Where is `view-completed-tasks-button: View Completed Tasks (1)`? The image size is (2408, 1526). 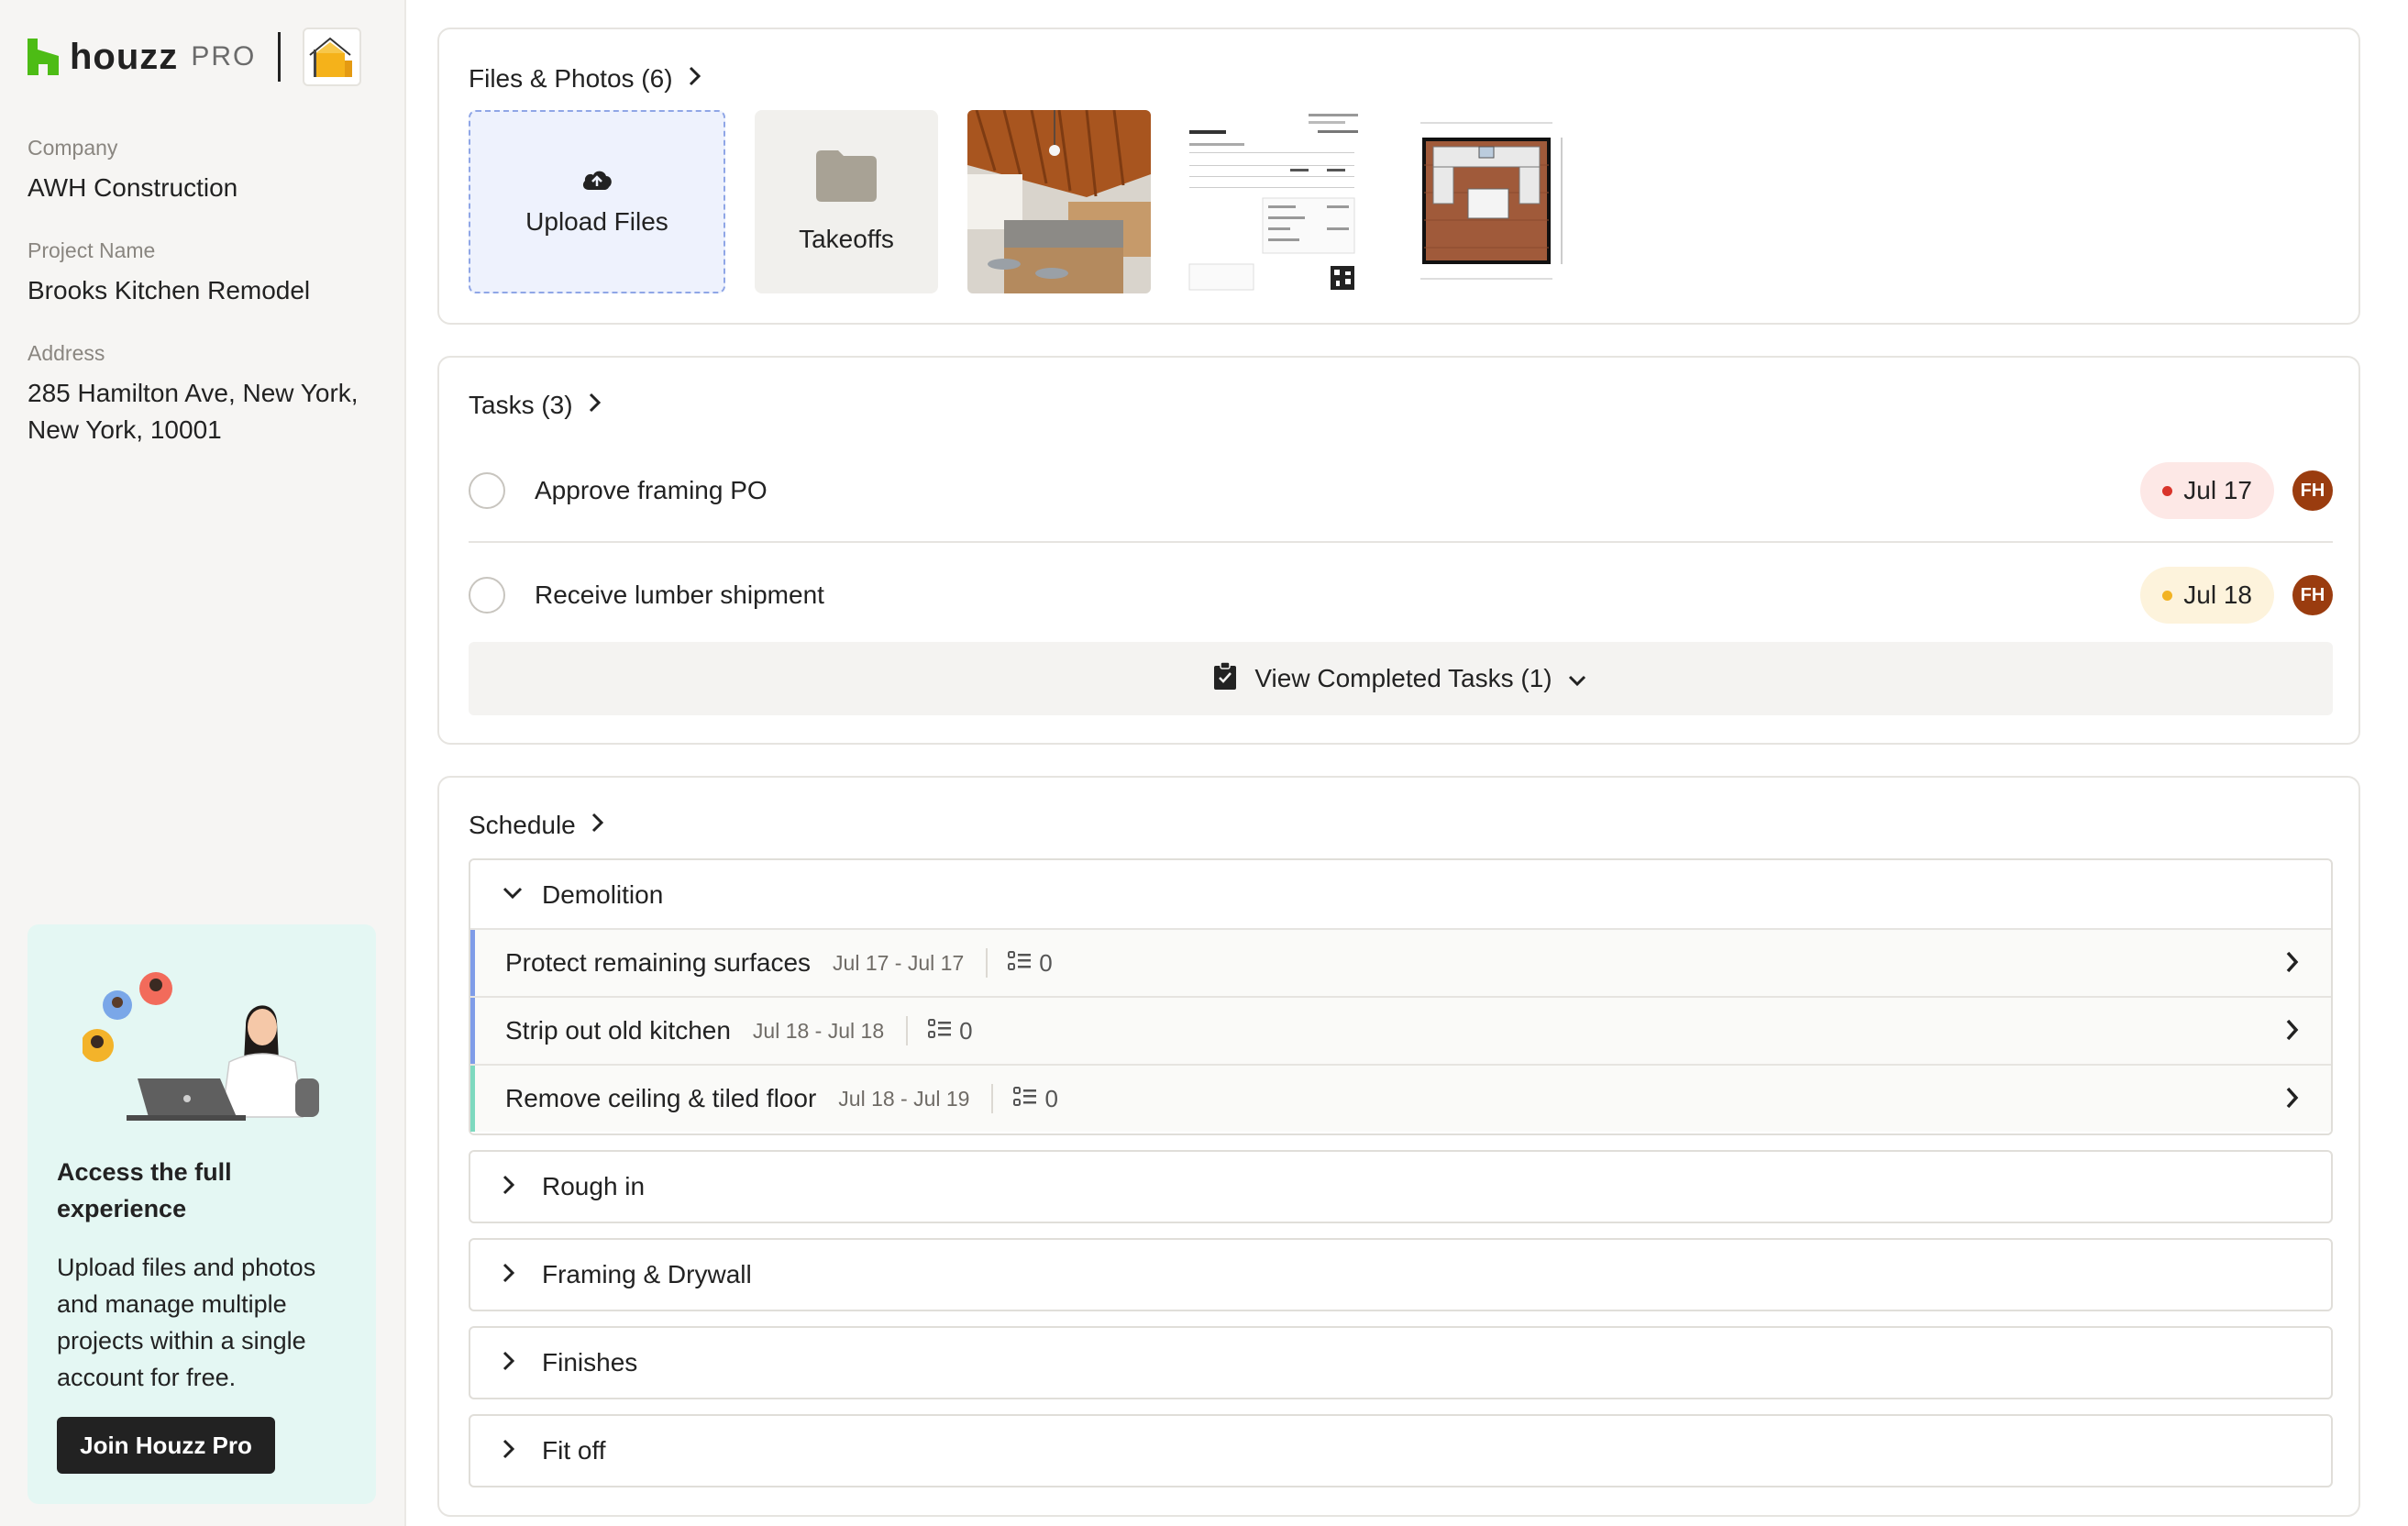
view-completed-tasks-button: View Completed Tasks (1) is located at coordinates (1401, 678).